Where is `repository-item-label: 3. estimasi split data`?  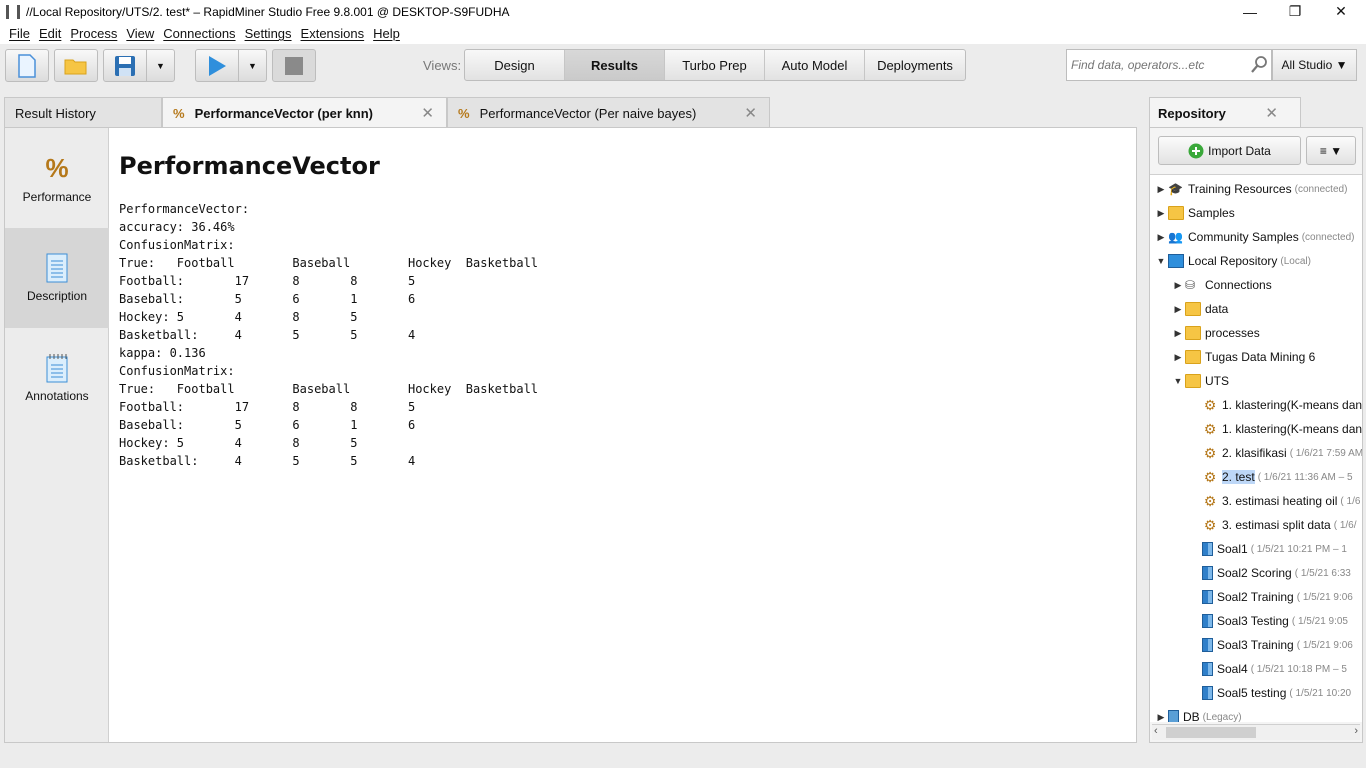
repository-item-label: 3. estimasi split data is located at coordinates (1276, 525).